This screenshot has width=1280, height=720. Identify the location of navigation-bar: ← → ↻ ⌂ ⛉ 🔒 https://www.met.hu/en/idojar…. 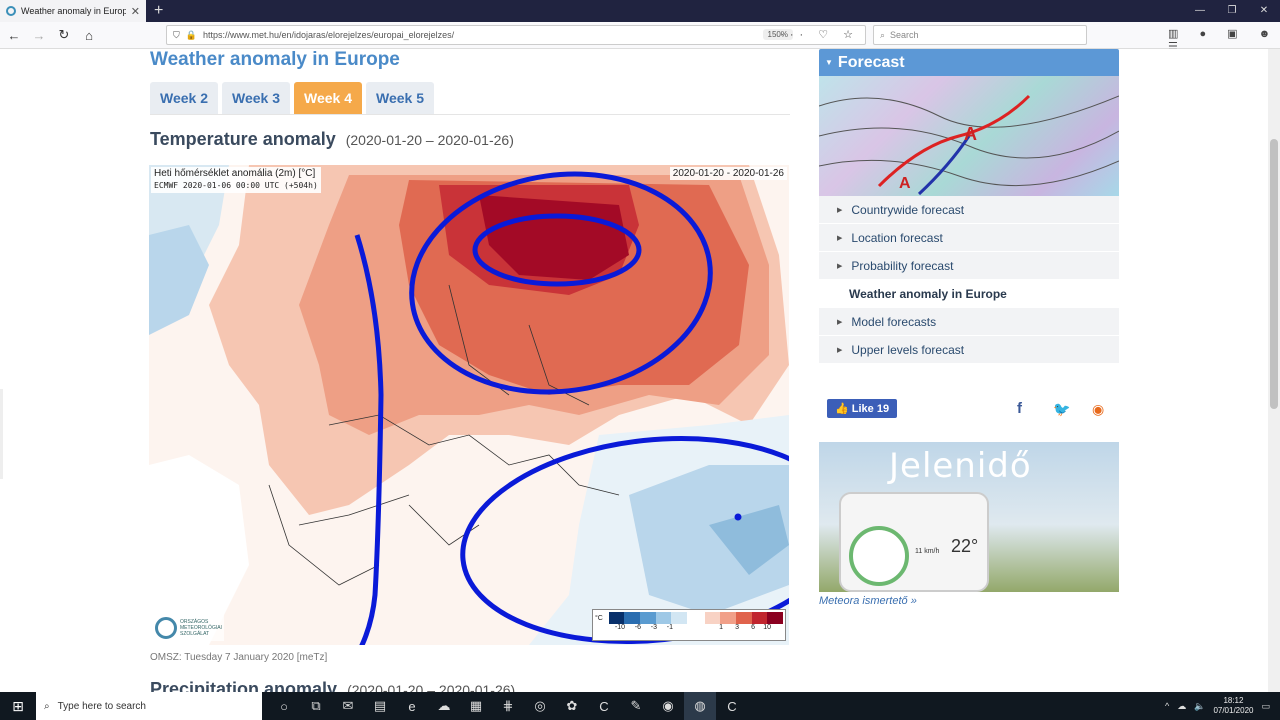
(640, 37).